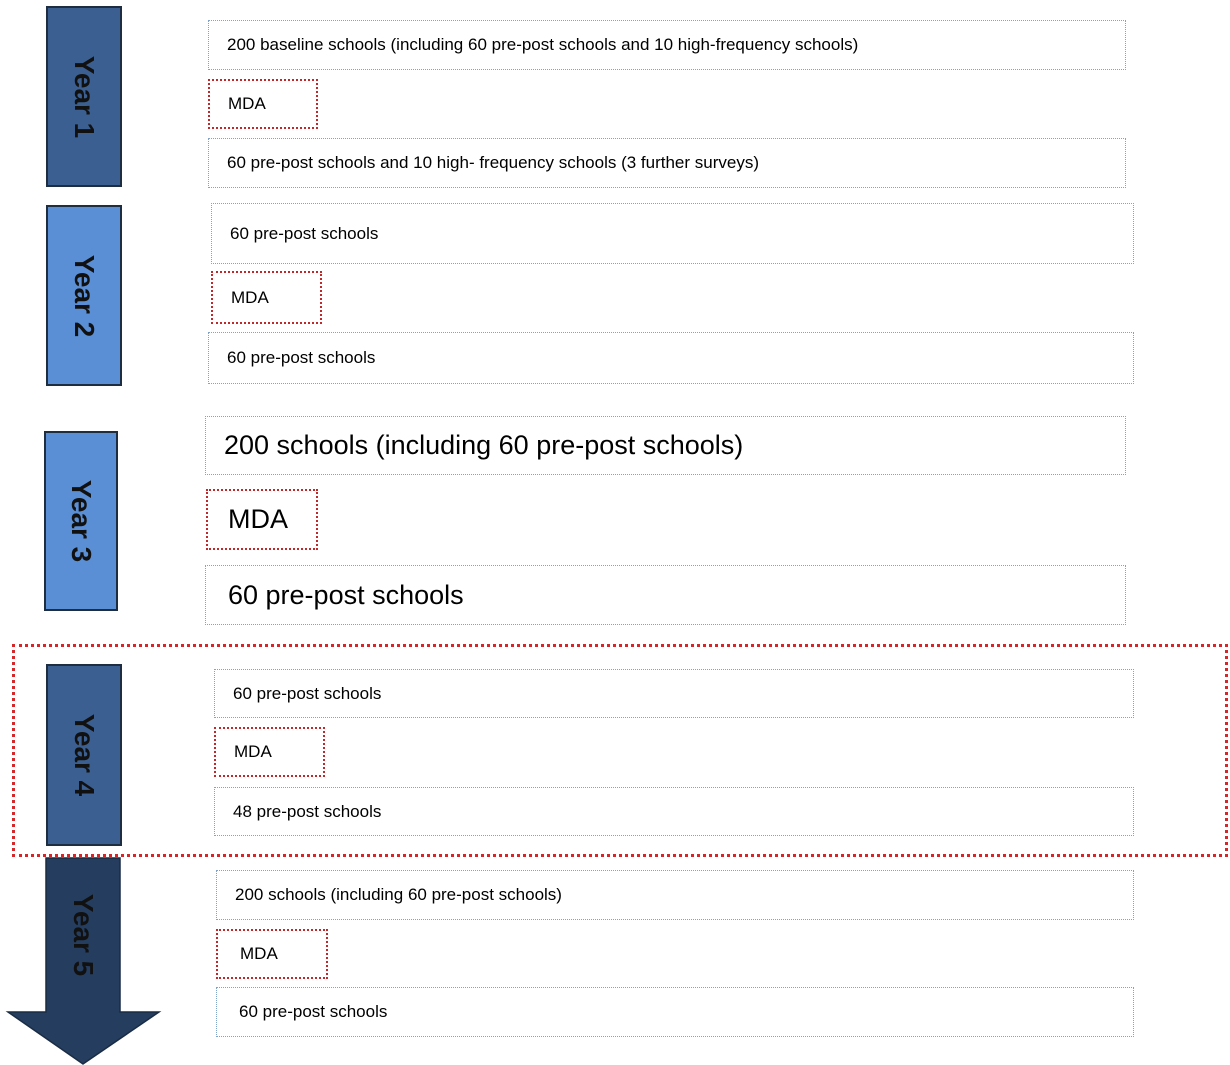 Image resolution: width=1230 pixels, height=1065 pixels. Describe the element at coordinates (262, 519) in the screenshot. I see `year-3-mda: MDA` at that location.